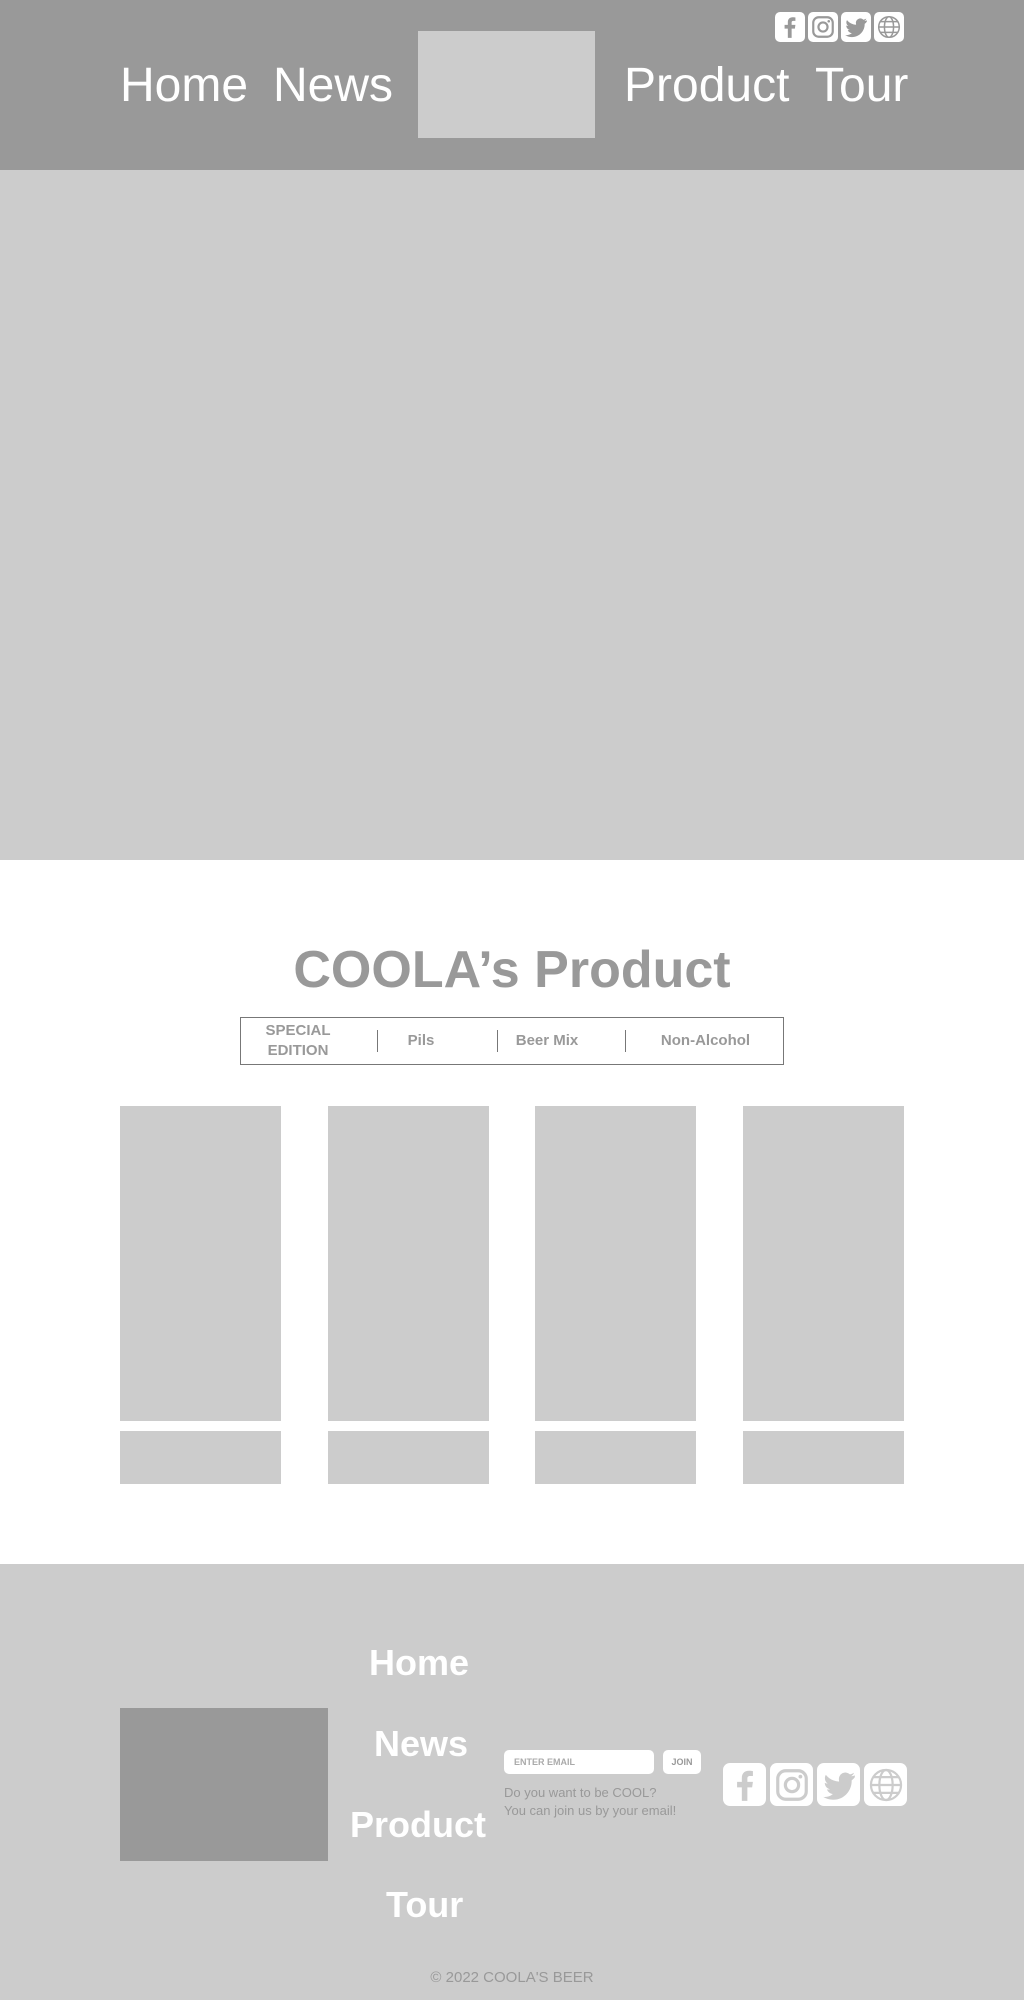 The width and height of the screenshot is (1024, 2000). Describe the element at coordinates (580, 1792) in the screenshot. I see `newsletter-line-1: Do you want to be COOL?` at that location.